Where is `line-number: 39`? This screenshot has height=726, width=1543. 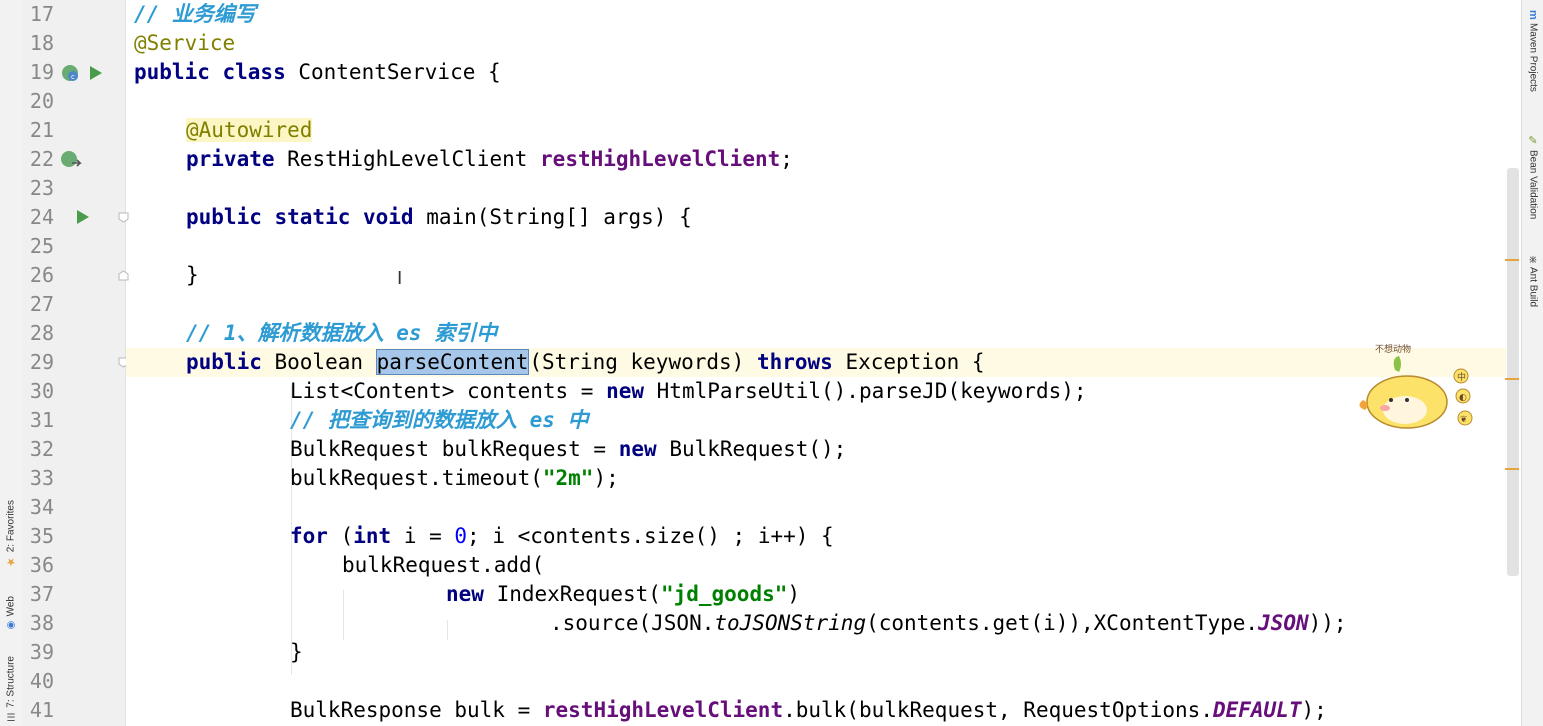 line-number: 39 is located at coordinates (41, 652).